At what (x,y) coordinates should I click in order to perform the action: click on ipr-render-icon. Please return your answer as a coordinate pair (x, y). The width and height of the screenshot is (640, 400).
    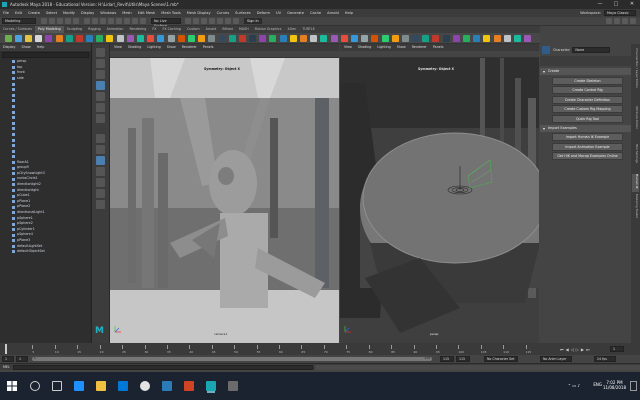
    Looking at the image, I should click on (204, 21).